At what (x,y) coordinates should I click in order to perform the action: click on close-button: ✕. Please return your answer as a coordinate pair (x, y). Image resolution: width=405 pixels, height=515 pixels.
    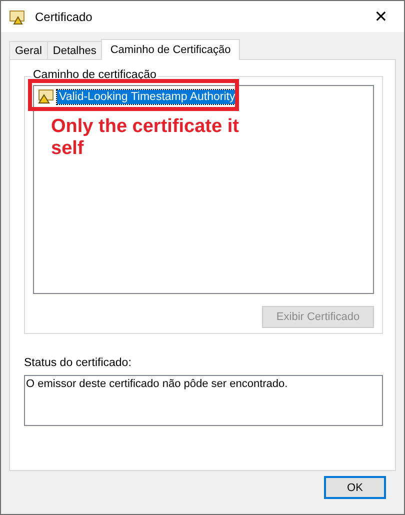
    Looking at the image, I should click on (381, 16).